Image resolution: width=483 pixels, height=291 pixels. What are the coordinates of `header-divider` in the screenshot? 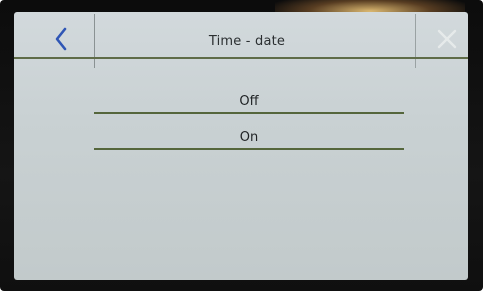 It's located at (241, 58).